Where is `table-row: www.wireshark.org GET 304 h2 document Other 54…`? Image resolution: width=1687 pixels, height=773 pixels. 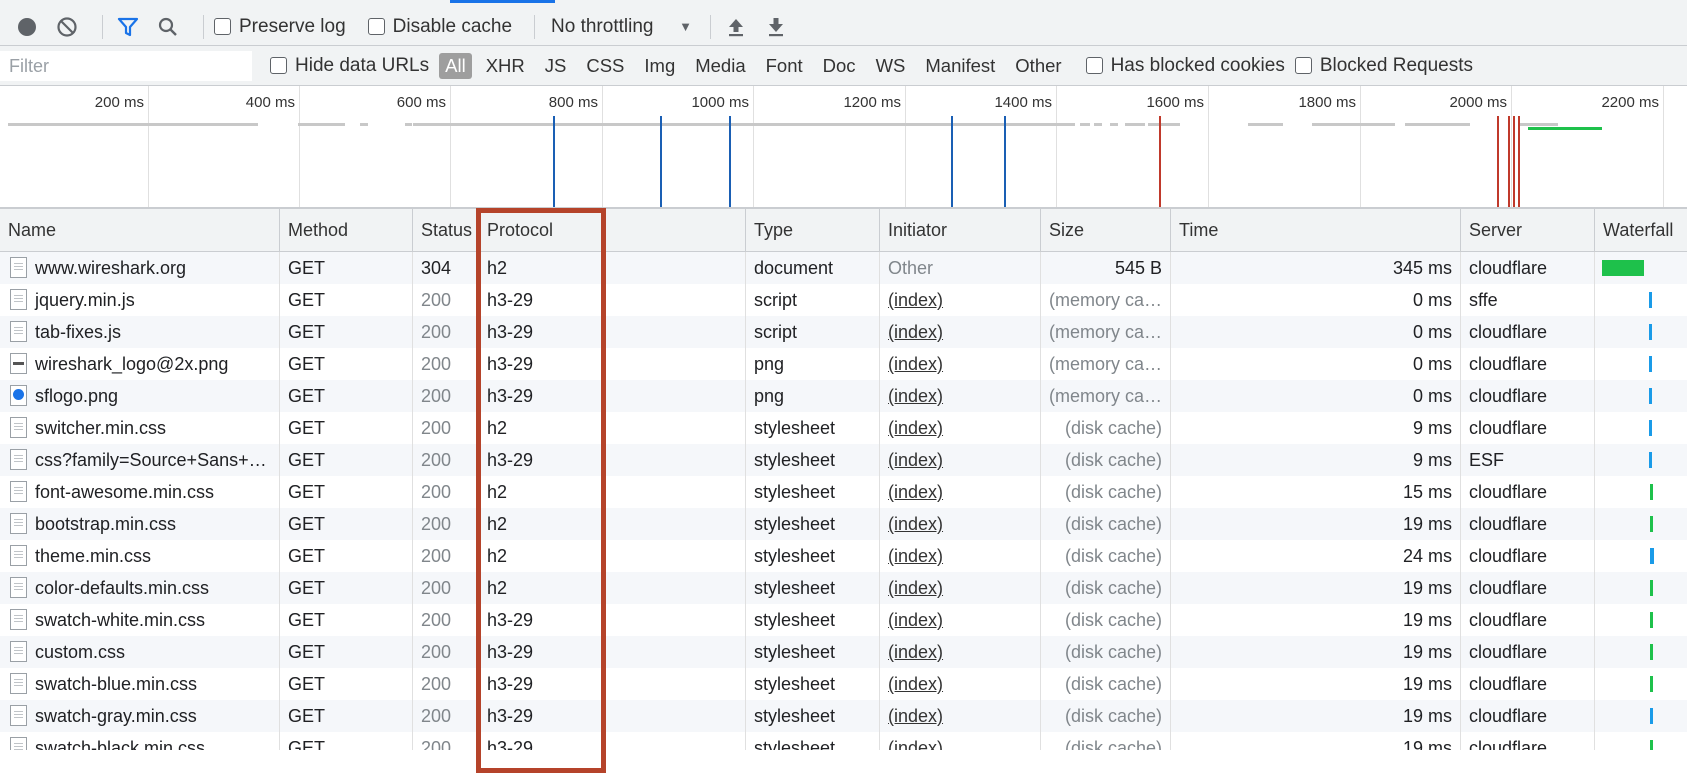
table-row: www.wireshark.org GET 304 h2 document Other 54… is located at coordinates (843, 268).